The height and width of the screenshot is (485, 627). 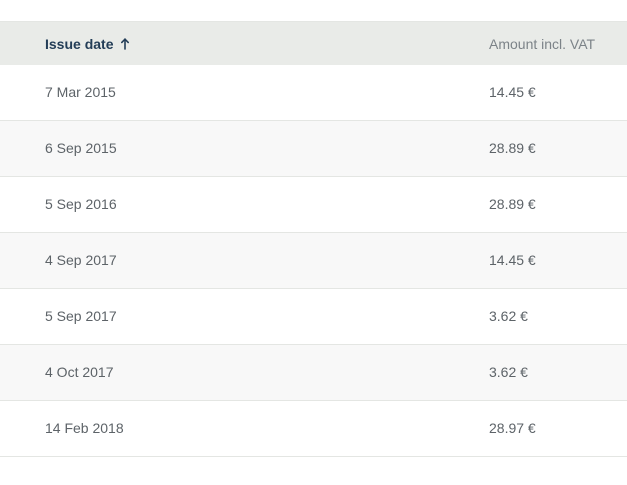 What do you see at coordinates (79, 372) in the screenshot?
I see `issue-date-cell: 4 Oct 2017` at bounding box center [79, 372].